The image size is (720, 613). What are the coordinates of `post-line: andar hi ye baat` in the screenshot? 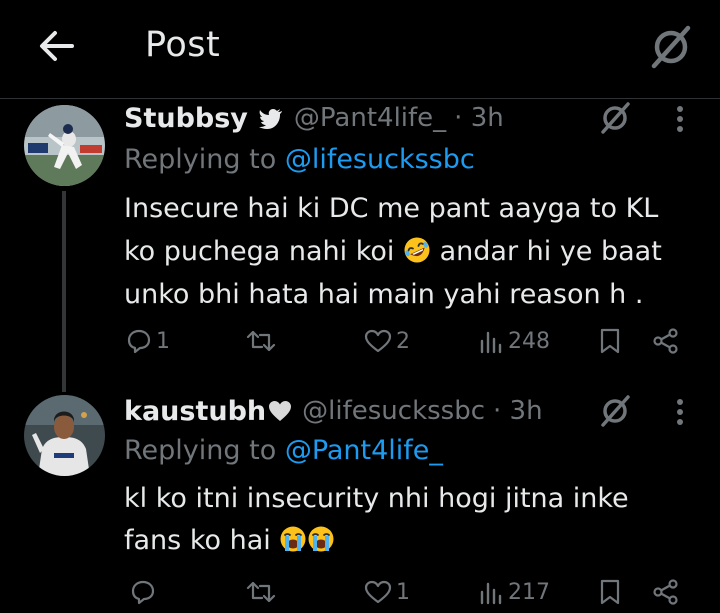 It's located at (550, 251).